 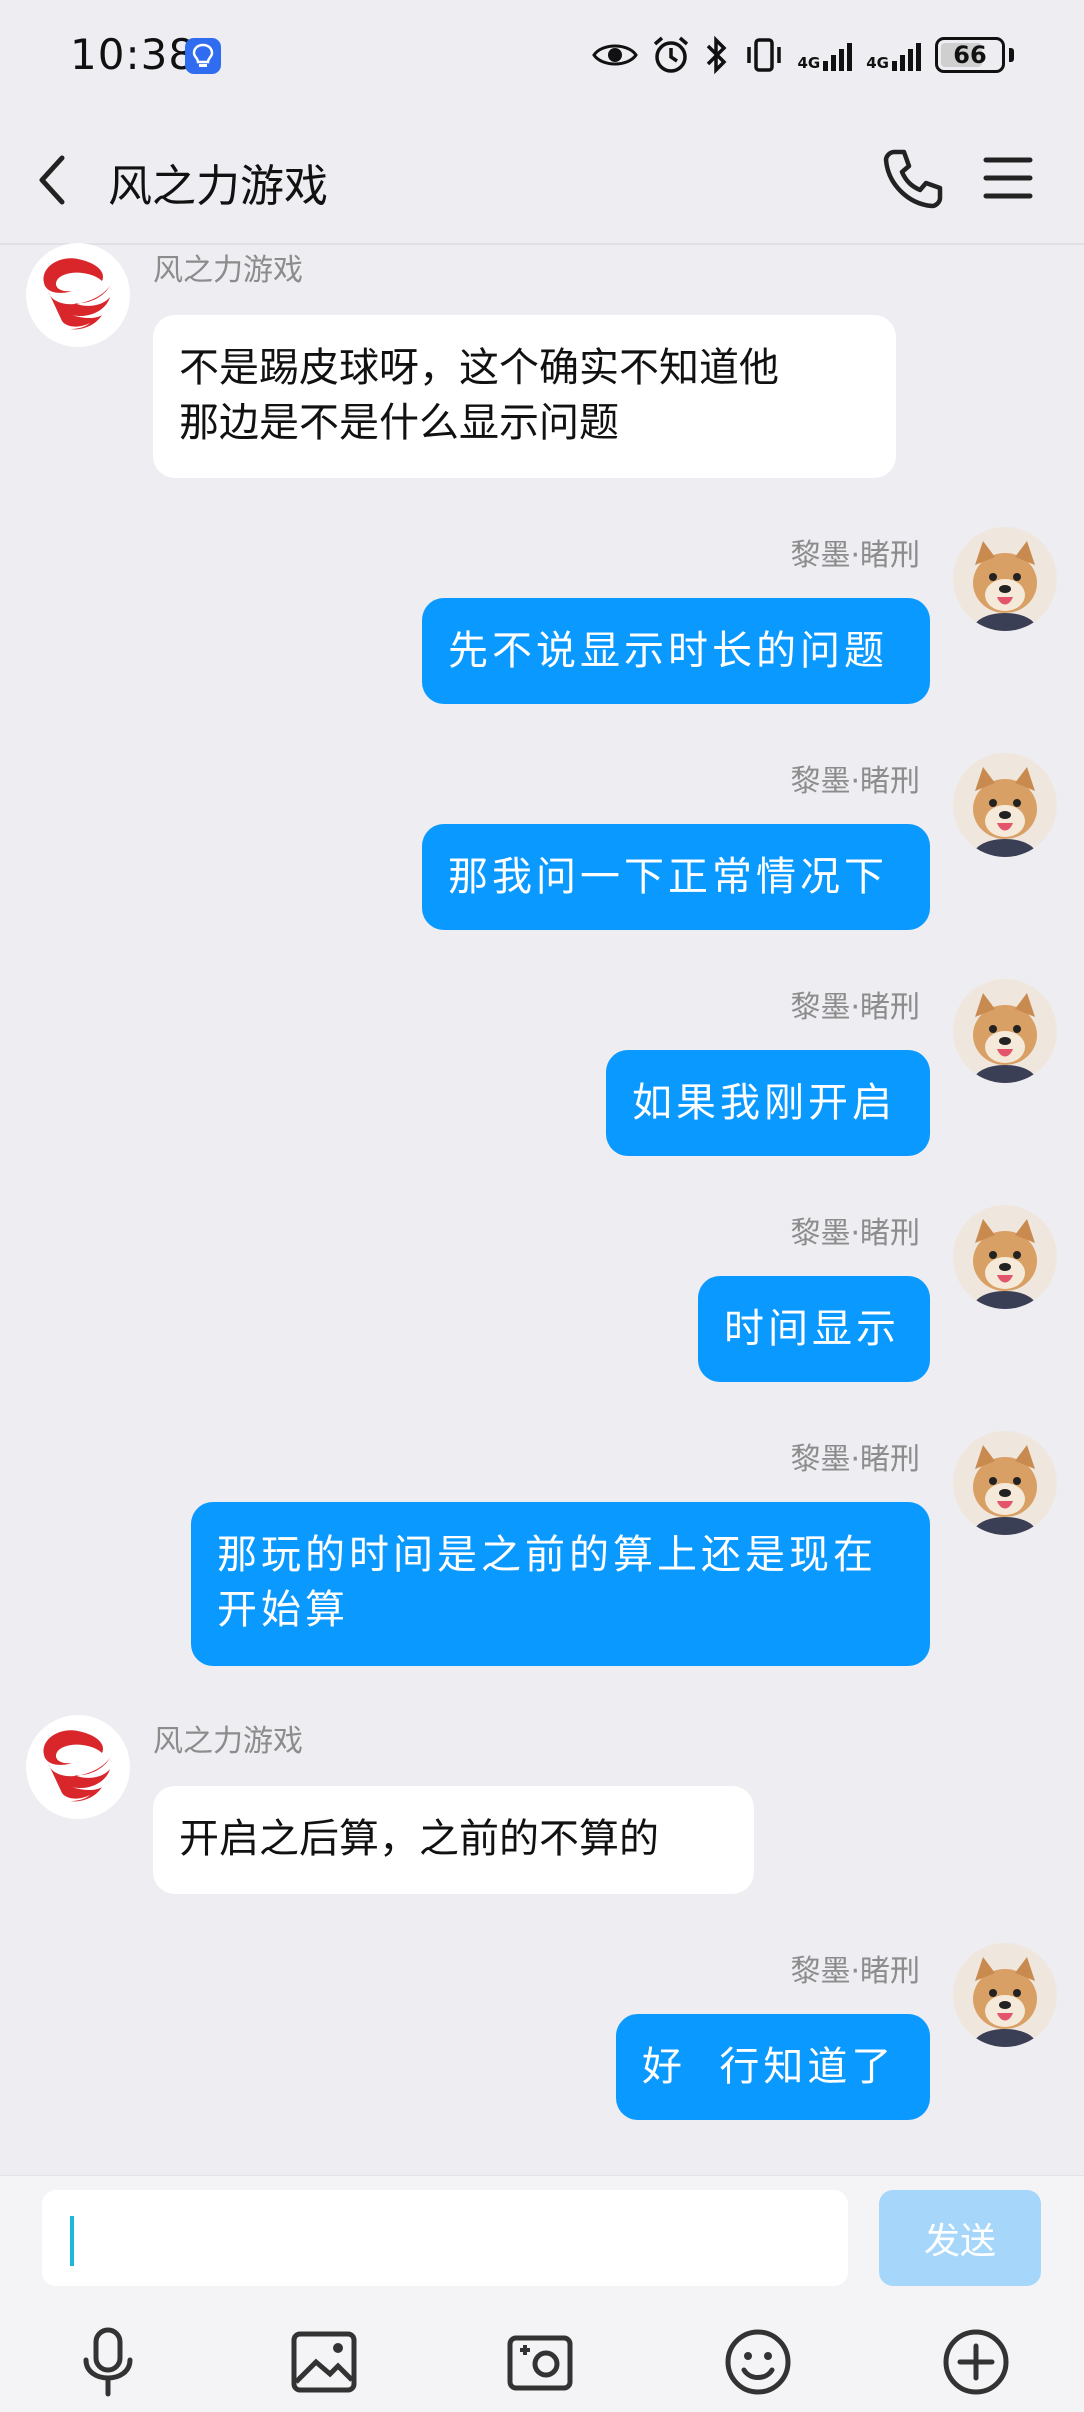 I want to click on phone-icon, so click(x=913, y=179).